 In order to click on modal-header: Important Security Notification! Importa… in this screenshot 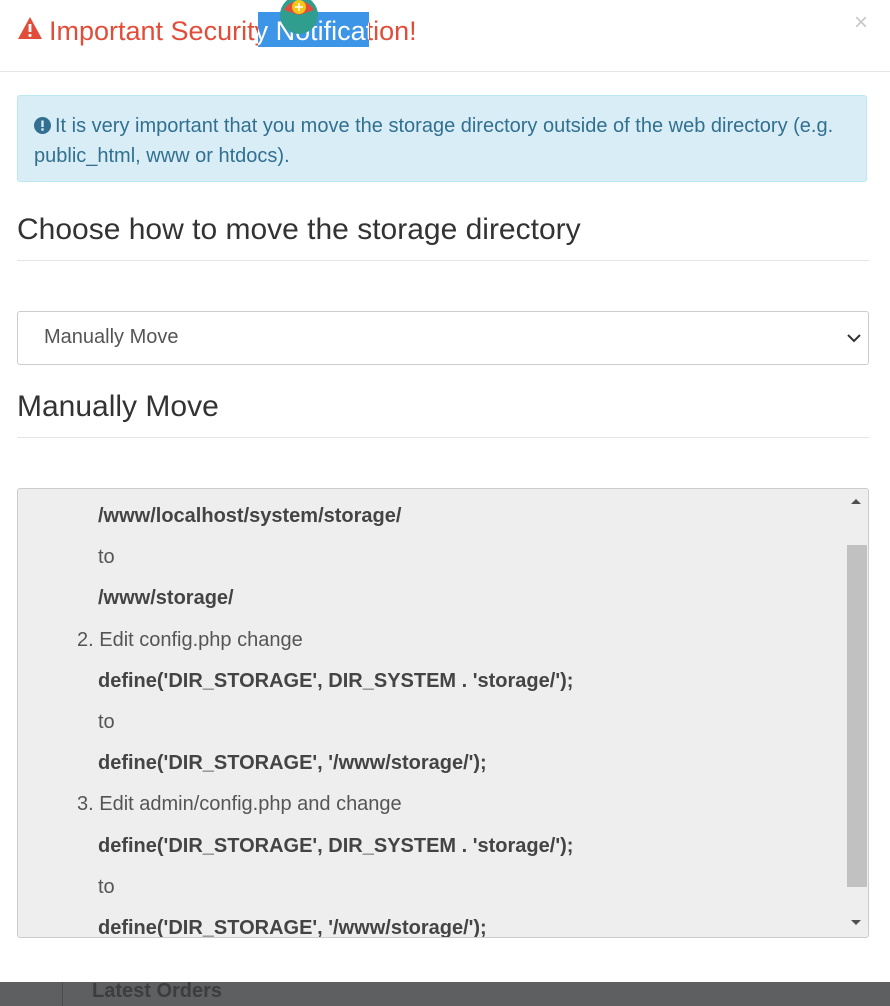, I will do `click(445, 36)`.